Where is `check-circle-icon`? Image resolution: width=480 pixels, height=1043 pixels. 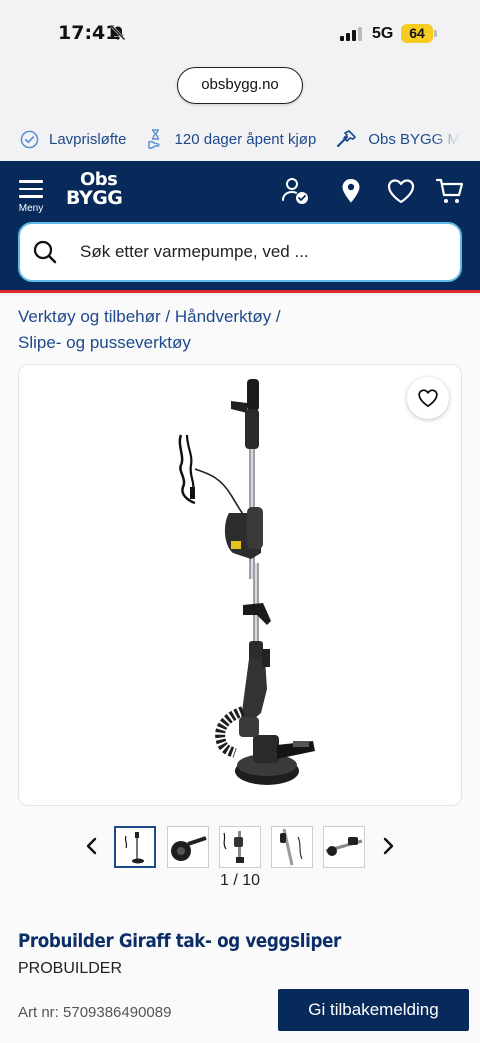
check-circle-icon is located at coordinates (29, 139).